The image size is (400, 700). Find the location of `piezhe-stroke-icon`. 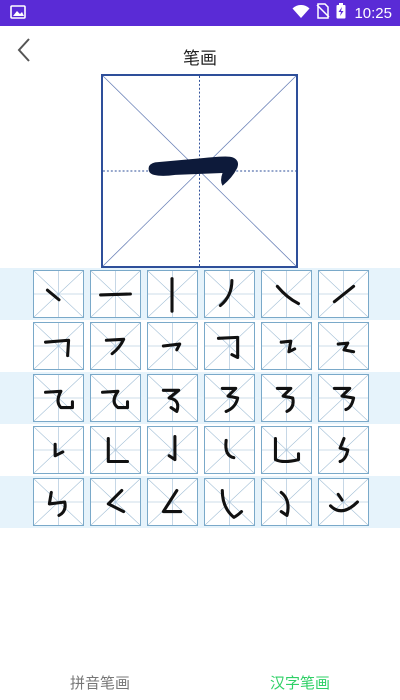

piezhe-stroke-icon is located at coordinates (115, 502).